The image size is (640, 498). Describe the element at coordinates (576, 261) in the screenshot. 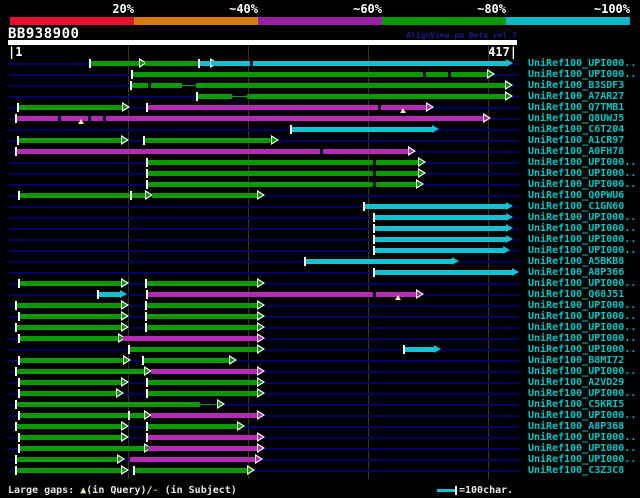

I see `hit-label: UniRef100_A5BKB8` at that location.